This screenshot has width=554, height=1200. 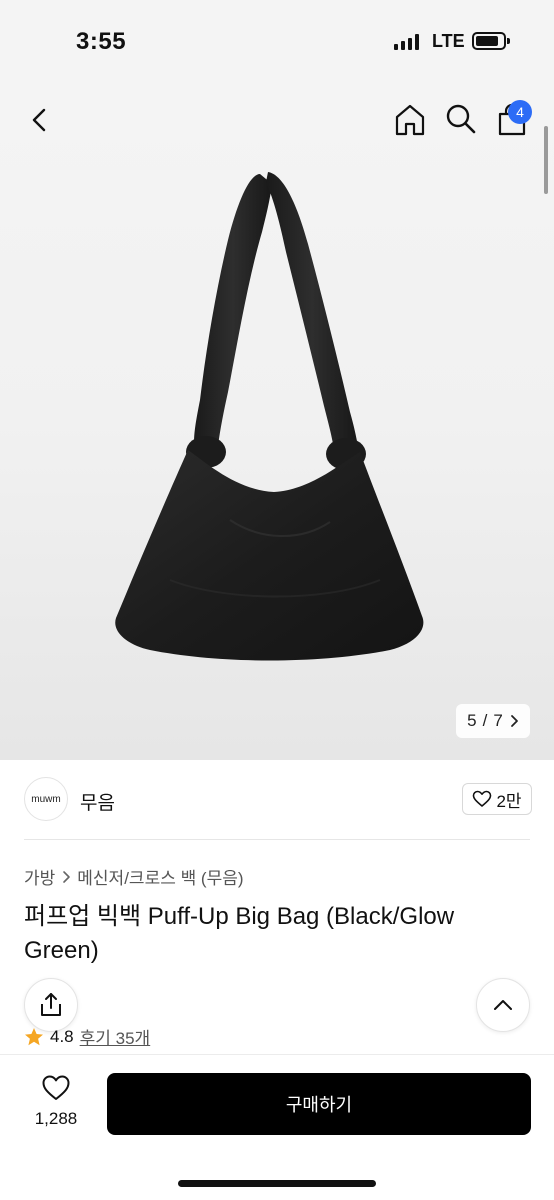 I want to click on scroll-top-button, so click(x=503, y=1005).